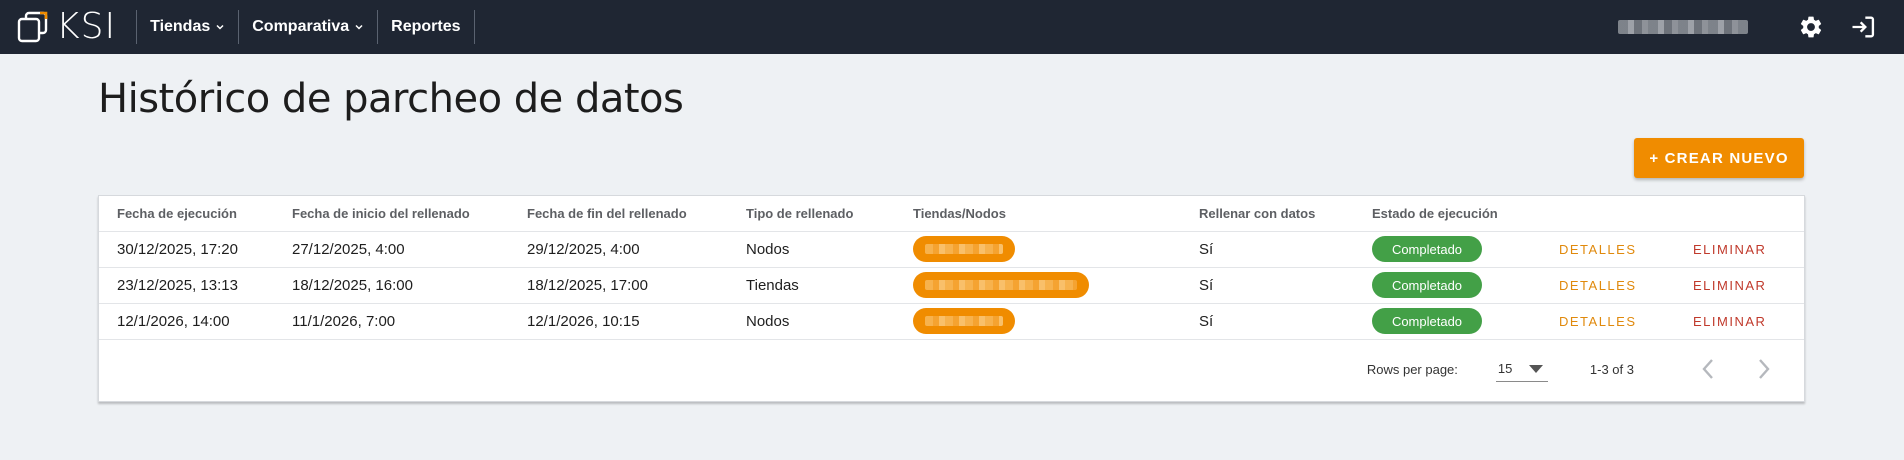 Image resolution: width=1904 pixels, height=460 pixels. I want to click on nav-item-tiendas: Tiendas, so click(187, 27).